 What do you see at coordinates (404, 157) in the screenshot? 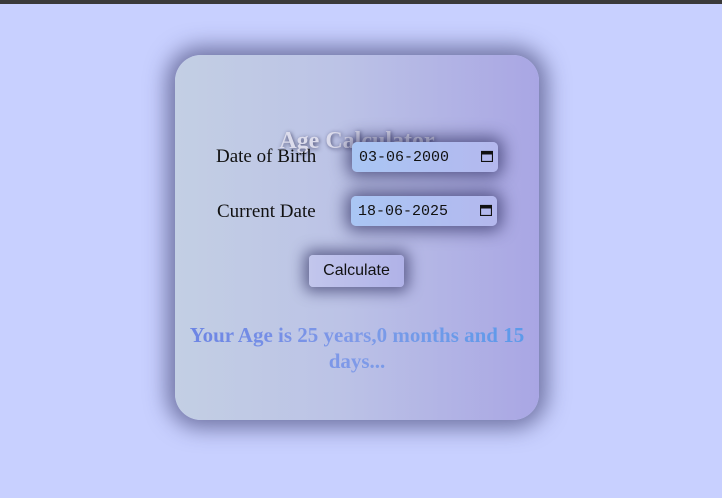
I see `dob-value: 03-06-2000` at bounding box center [404, 157].